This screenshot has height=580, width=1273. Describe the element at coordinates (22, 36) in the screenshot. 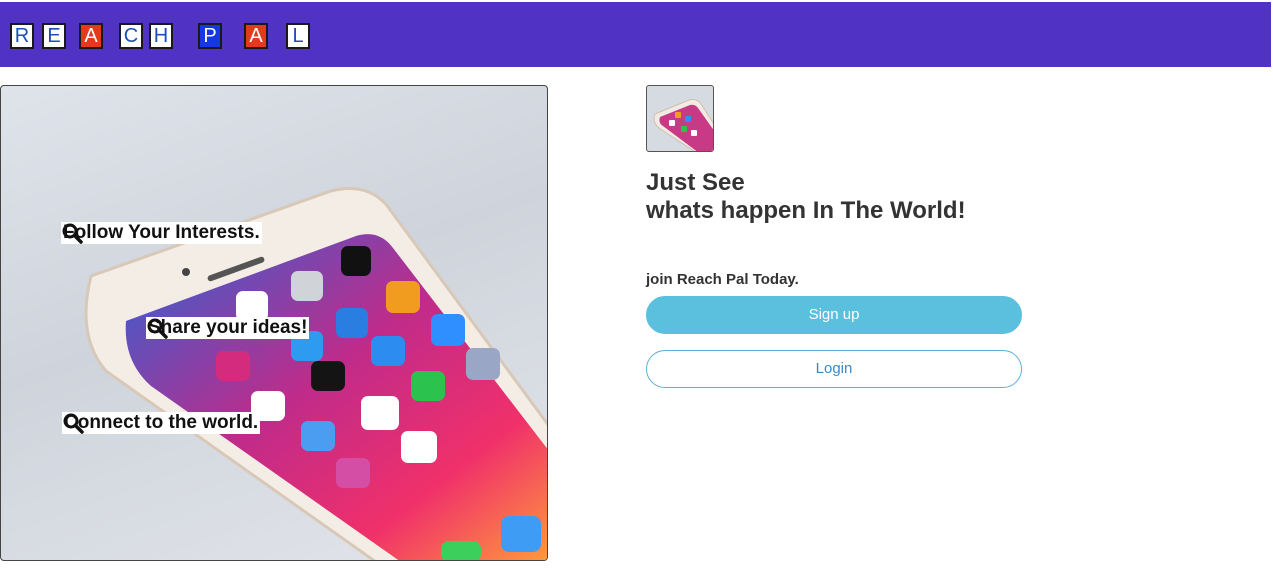

I see `logo-letter: R` at that location.